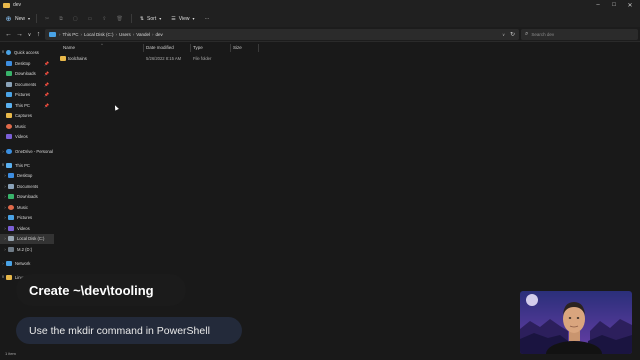 This screenshot has width=640, height=360. I want to click on rename-button: ▭, so click(90, 19).